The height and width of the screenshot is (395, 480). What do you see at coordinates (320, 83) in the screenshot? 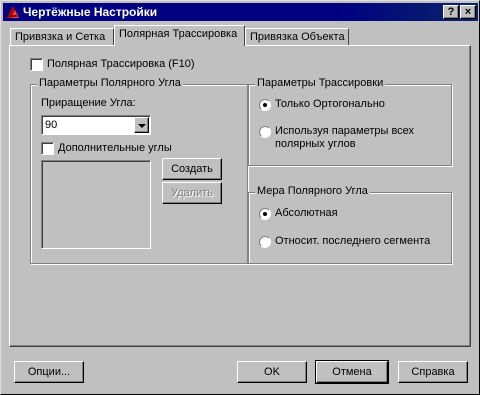
I see `tracking-settings-group-title: Параметры Трассировки` at bounding box center [320, 83].